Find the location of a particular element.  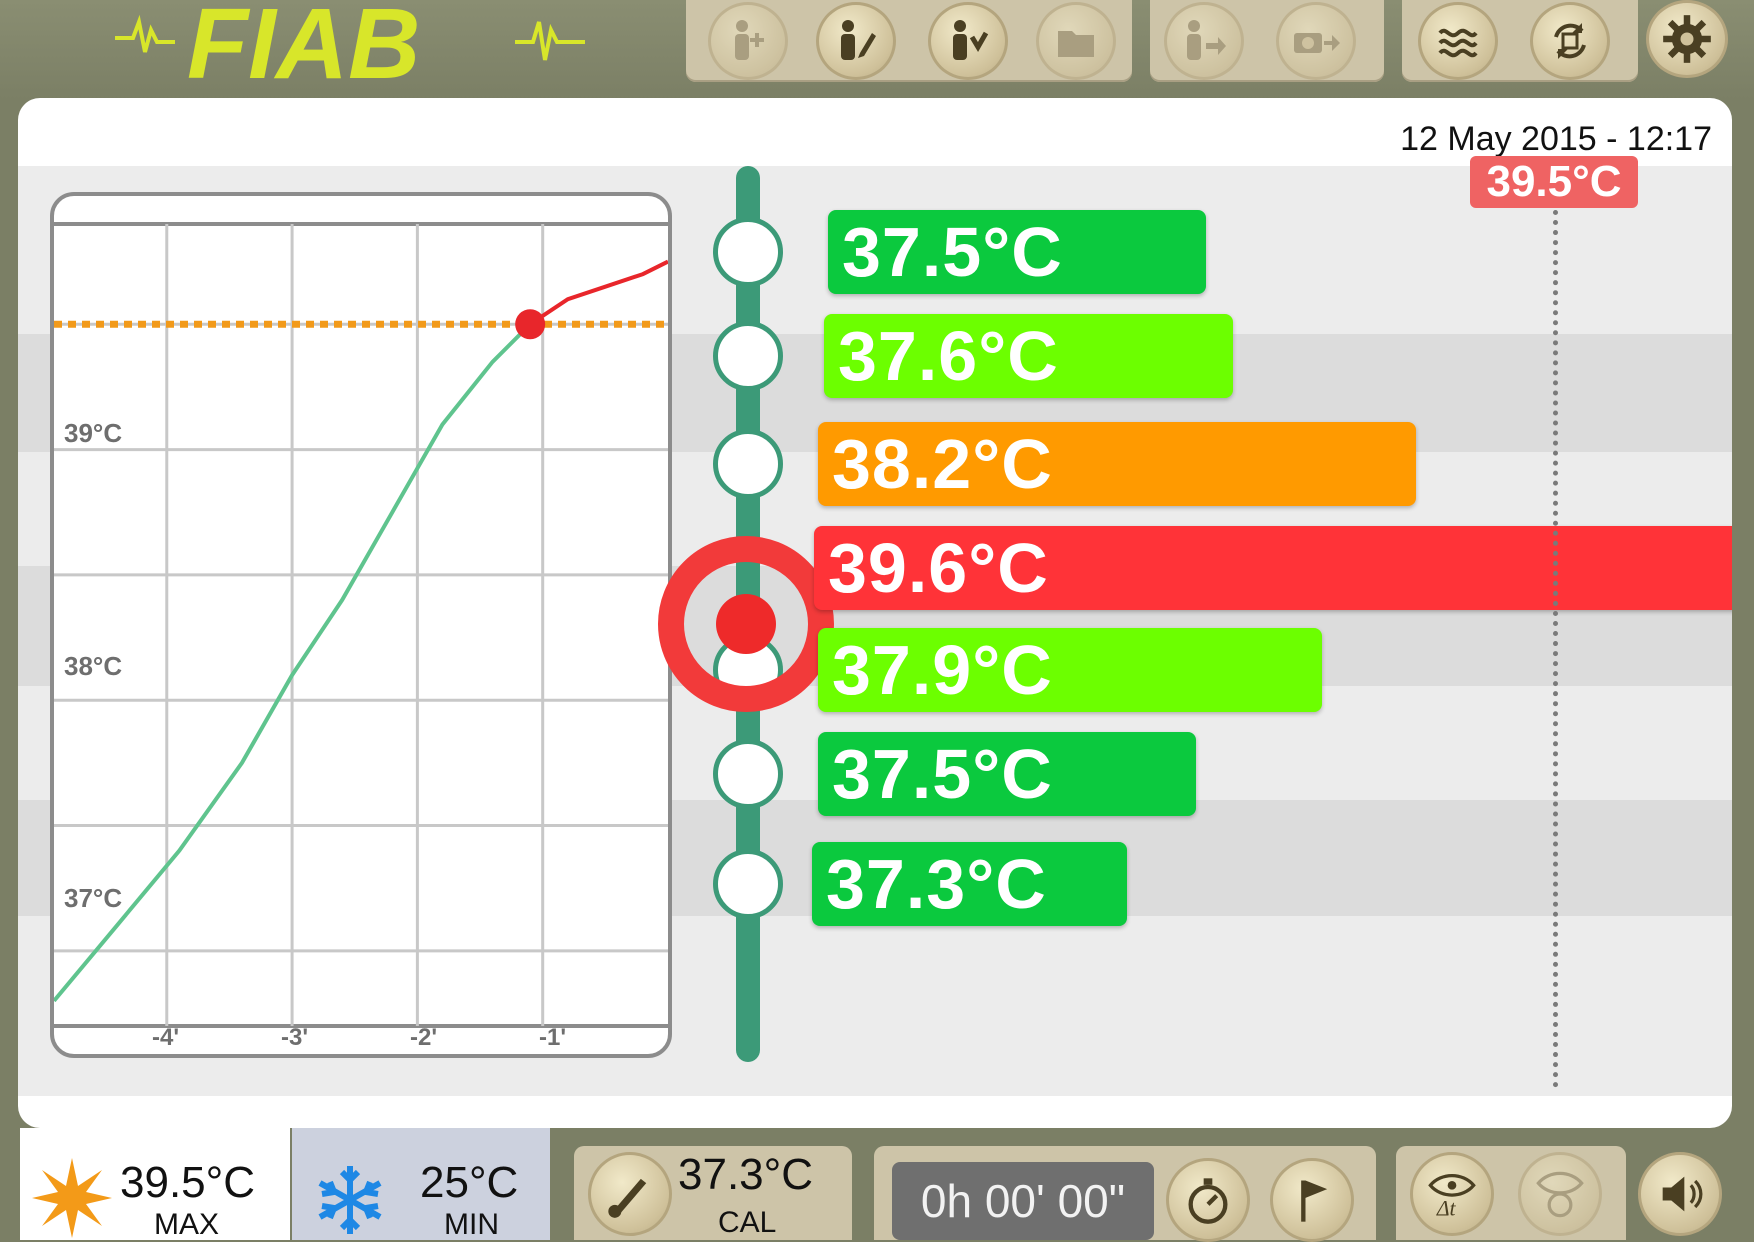

delta-time-button: Δt is located at coordinates (1452, 1194).